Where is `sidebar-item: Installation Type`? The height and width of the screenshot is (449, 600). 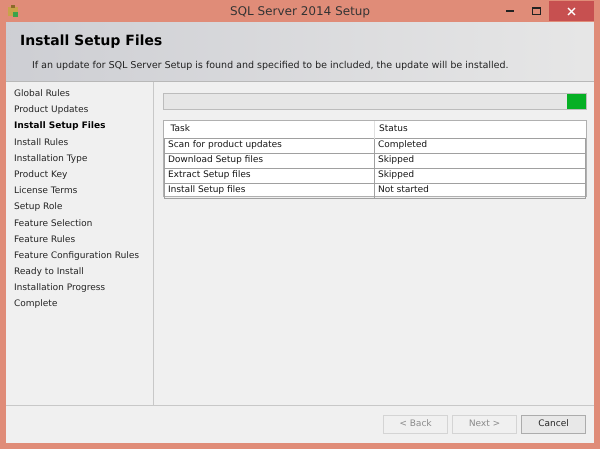 sidebar-item: Installation Type is located at coordinates (83, 158).